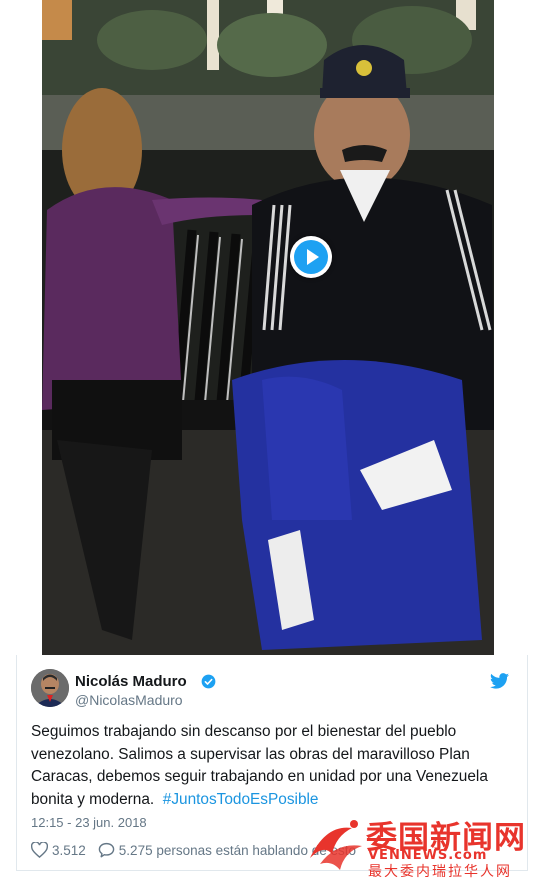 This screenshot has width=536, height=881. What do you see at coordinates (336, 845) in the screenshot?
I see `vennews-logo-icon` at bounding box center [336, 845].